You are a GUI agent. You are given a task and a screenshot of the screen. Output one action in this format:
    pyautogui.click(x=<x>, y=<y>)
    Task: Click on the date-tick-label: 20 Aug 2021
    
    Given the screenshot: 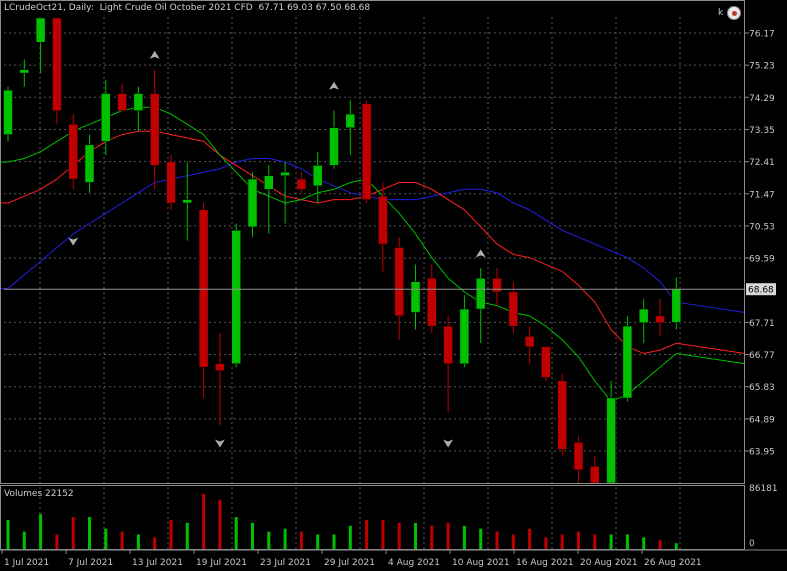 What is the action you would take?
    pyautogui.click(x=609, y=563)
    